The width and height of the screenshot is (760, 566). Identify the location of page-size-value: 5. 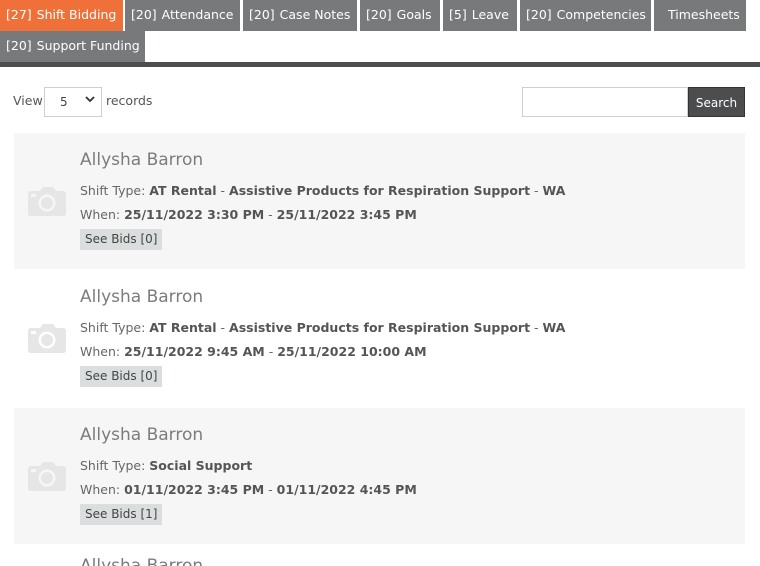
(64, 102).